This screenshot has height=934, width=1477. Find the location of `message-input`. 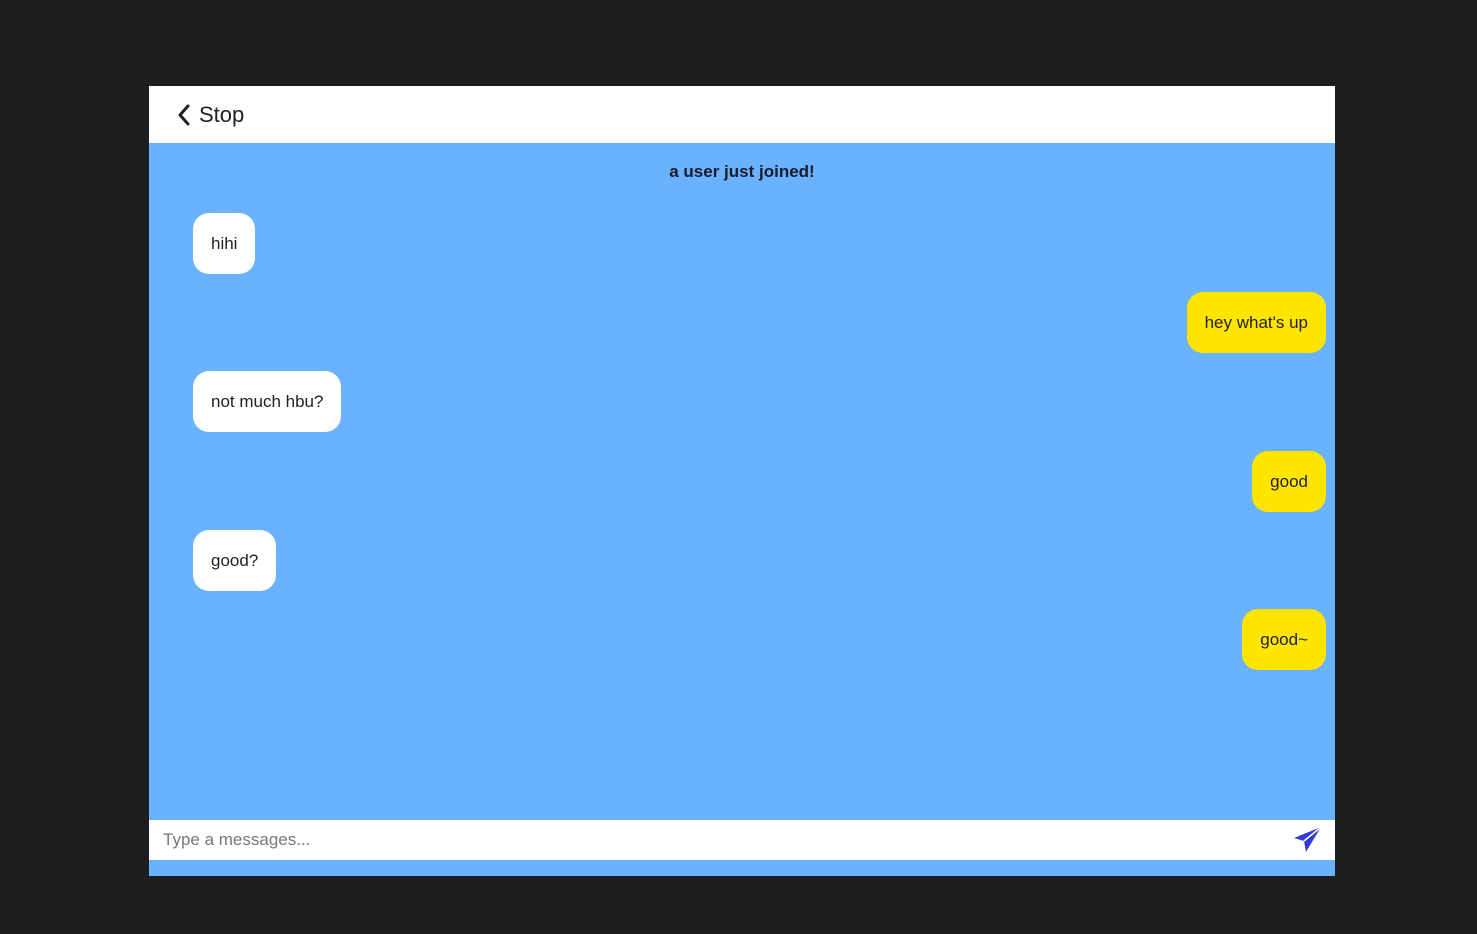

message-input is located at coordinates (714, 840).